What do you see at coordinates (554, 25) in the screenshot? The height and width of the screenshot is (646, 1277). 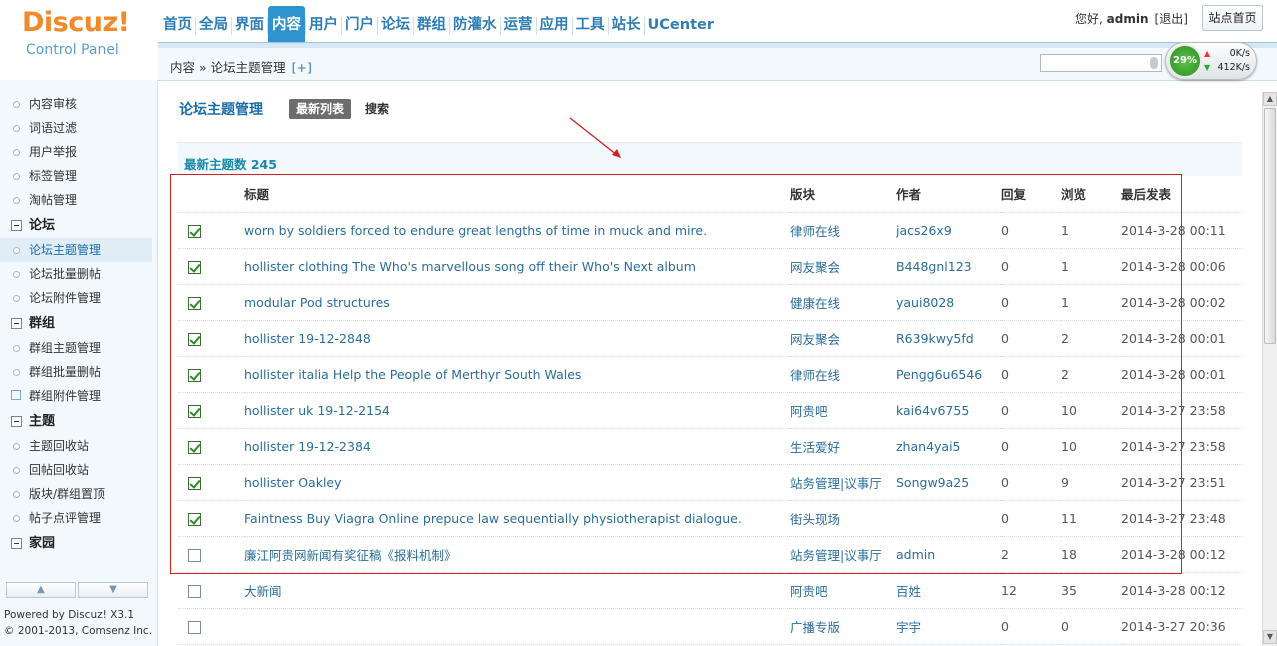 I see `nav-item-10: 应用` at bounding box center [554, 25].